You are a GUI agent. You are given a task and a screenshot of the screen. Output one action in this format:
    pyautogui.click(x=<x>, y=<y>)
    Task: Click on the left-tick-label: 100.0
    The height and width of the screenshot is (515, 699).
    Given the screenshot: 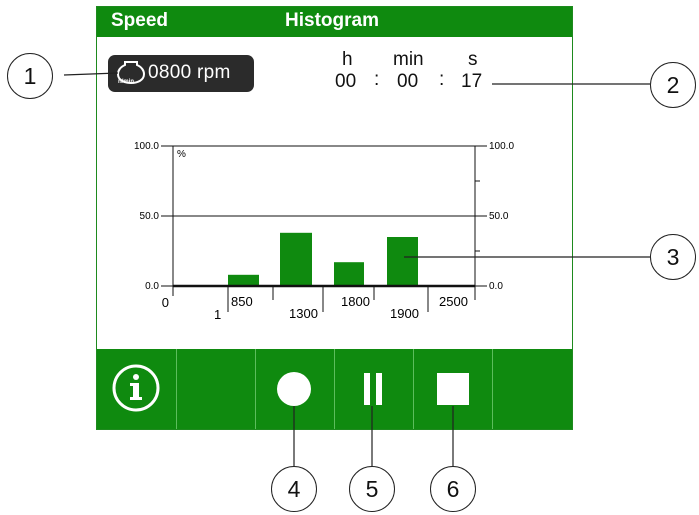 What is the action you would take?
    pyautogui.click(x=146, y=146)
    